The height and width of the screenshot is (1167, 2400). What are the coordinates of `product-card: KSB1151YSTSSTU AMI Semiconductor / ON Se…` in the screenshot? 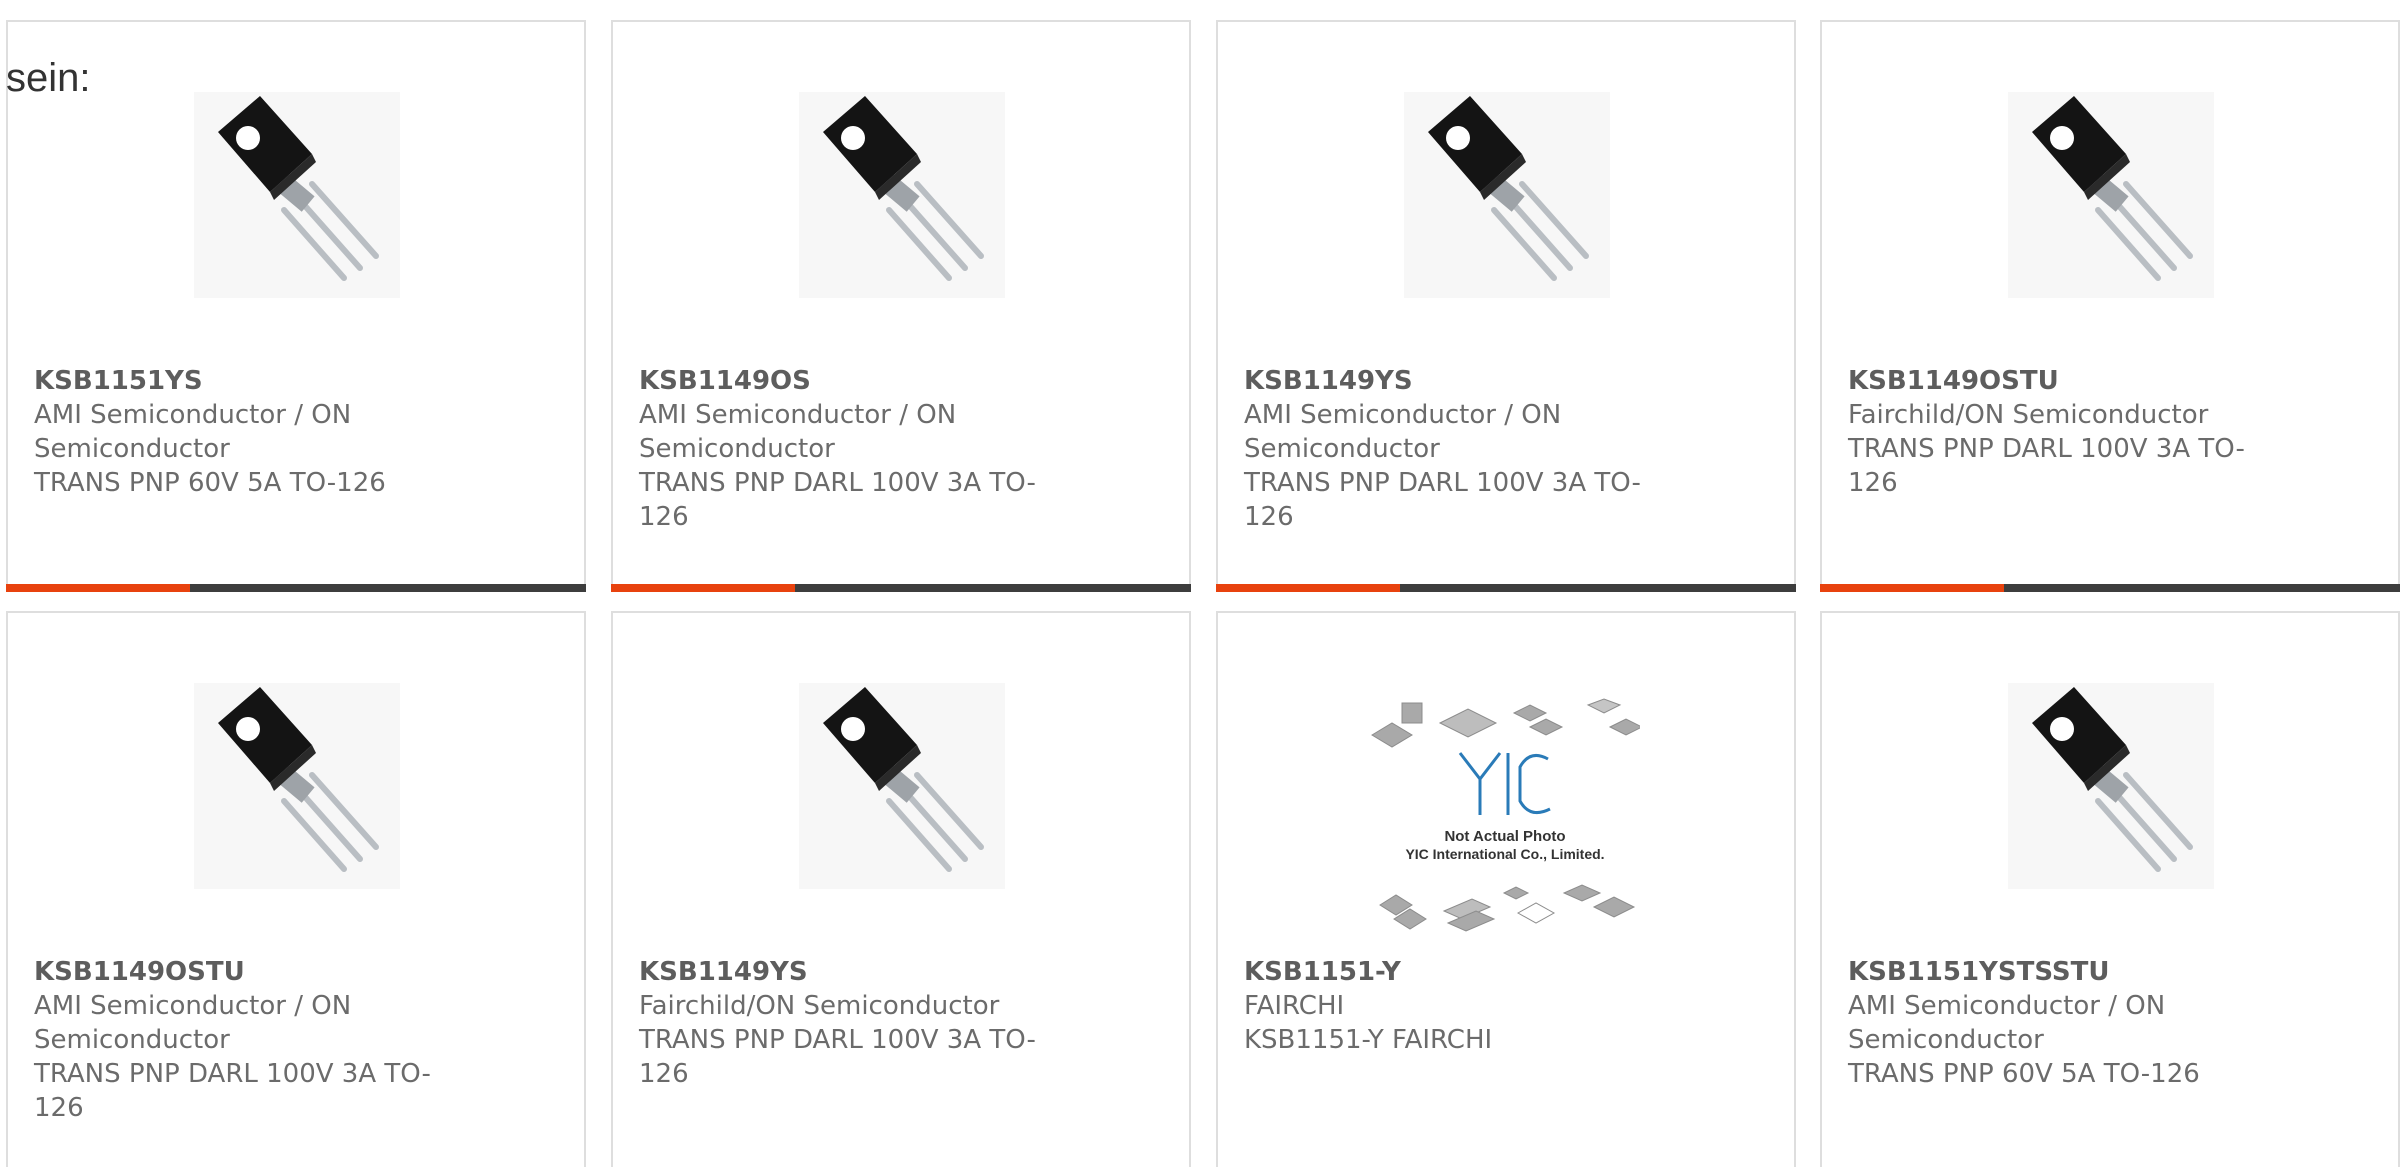 It's located at (2110, 889).